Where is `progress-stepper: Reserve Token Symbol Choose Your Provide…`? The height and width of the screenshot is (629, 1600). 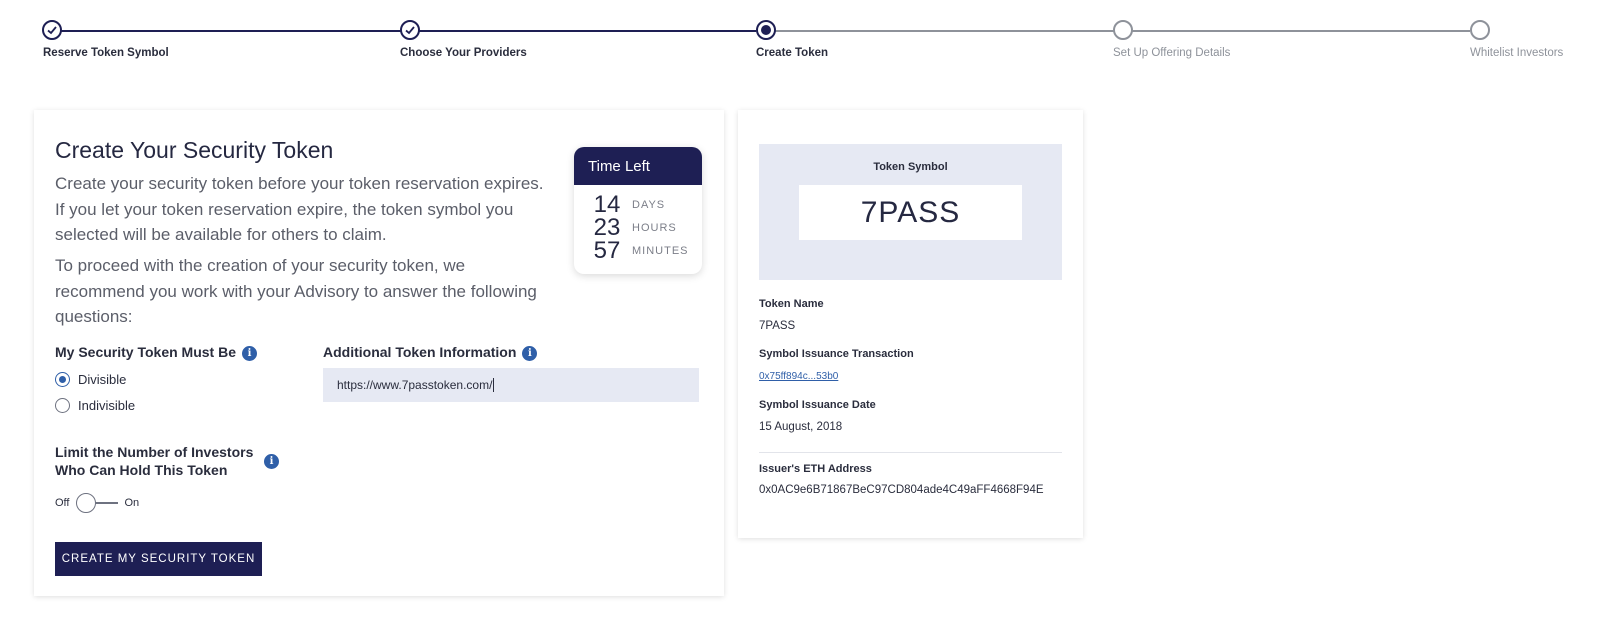 progress-stepper: Reserve Token Symbol Choose Your Provide… is located at coordinates (800, 40).